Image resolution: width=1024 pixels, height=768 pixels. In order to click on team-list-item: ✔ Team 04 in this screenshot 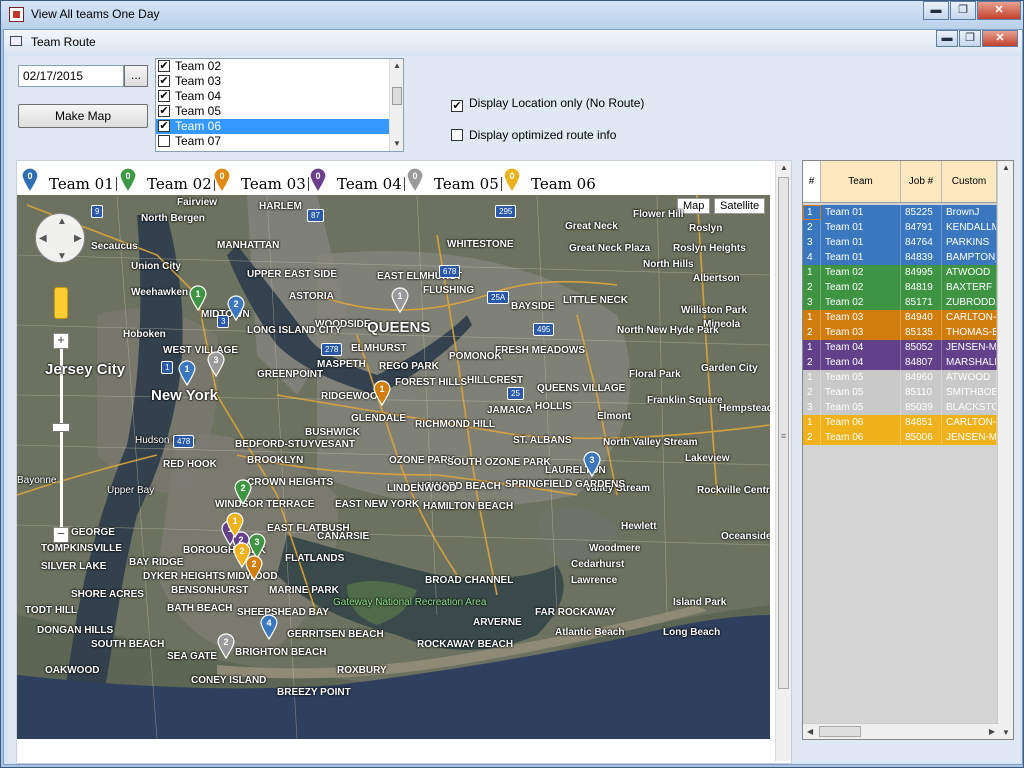, I will do `click(279, 96)`.